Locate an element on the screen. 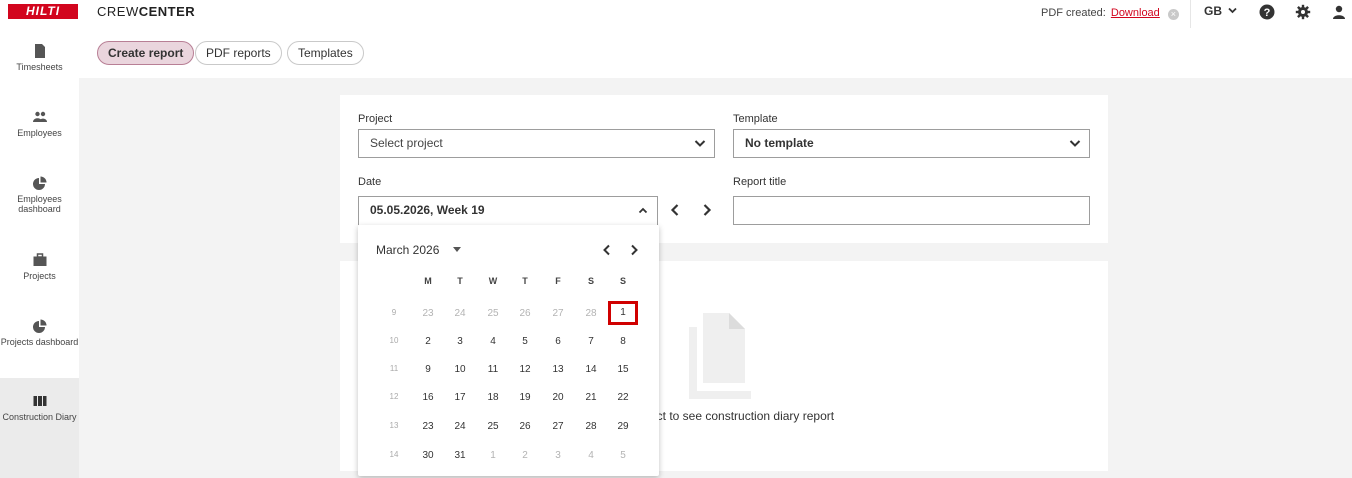  tab-create-report: Create report is located at coordinates (146, 53).